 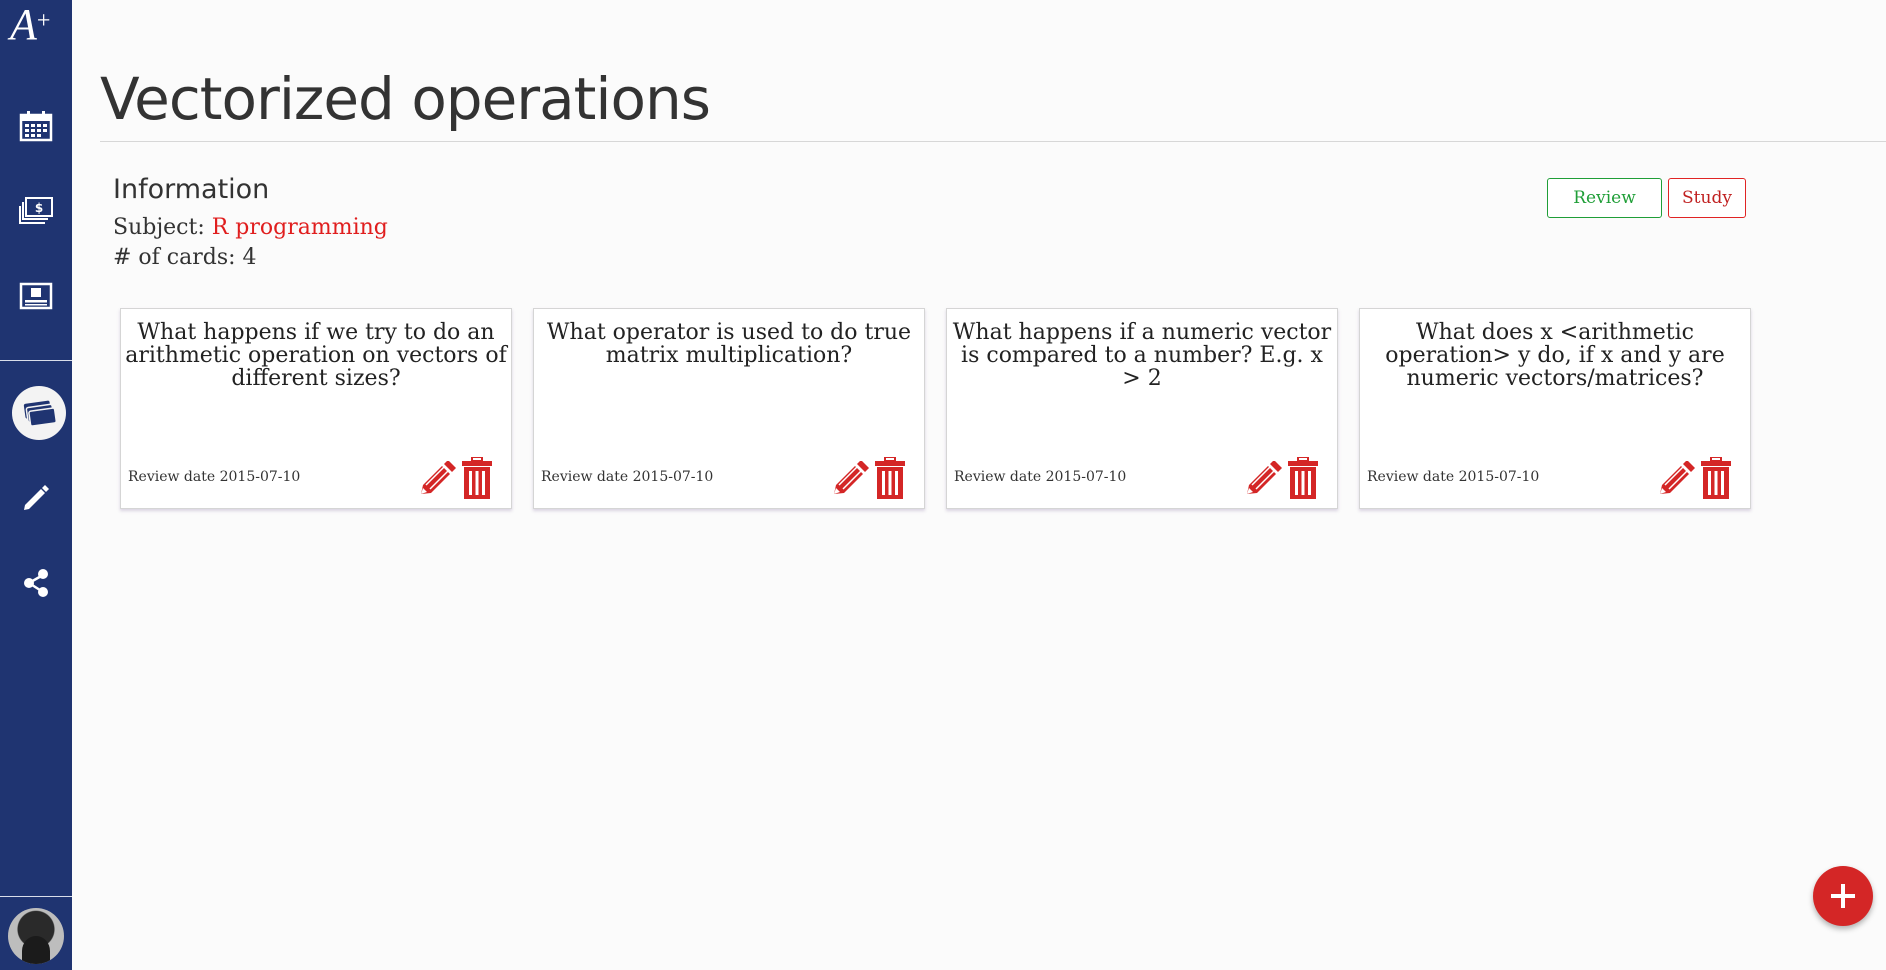 I want to click on calendar-icon, so click(x=36, y=126).